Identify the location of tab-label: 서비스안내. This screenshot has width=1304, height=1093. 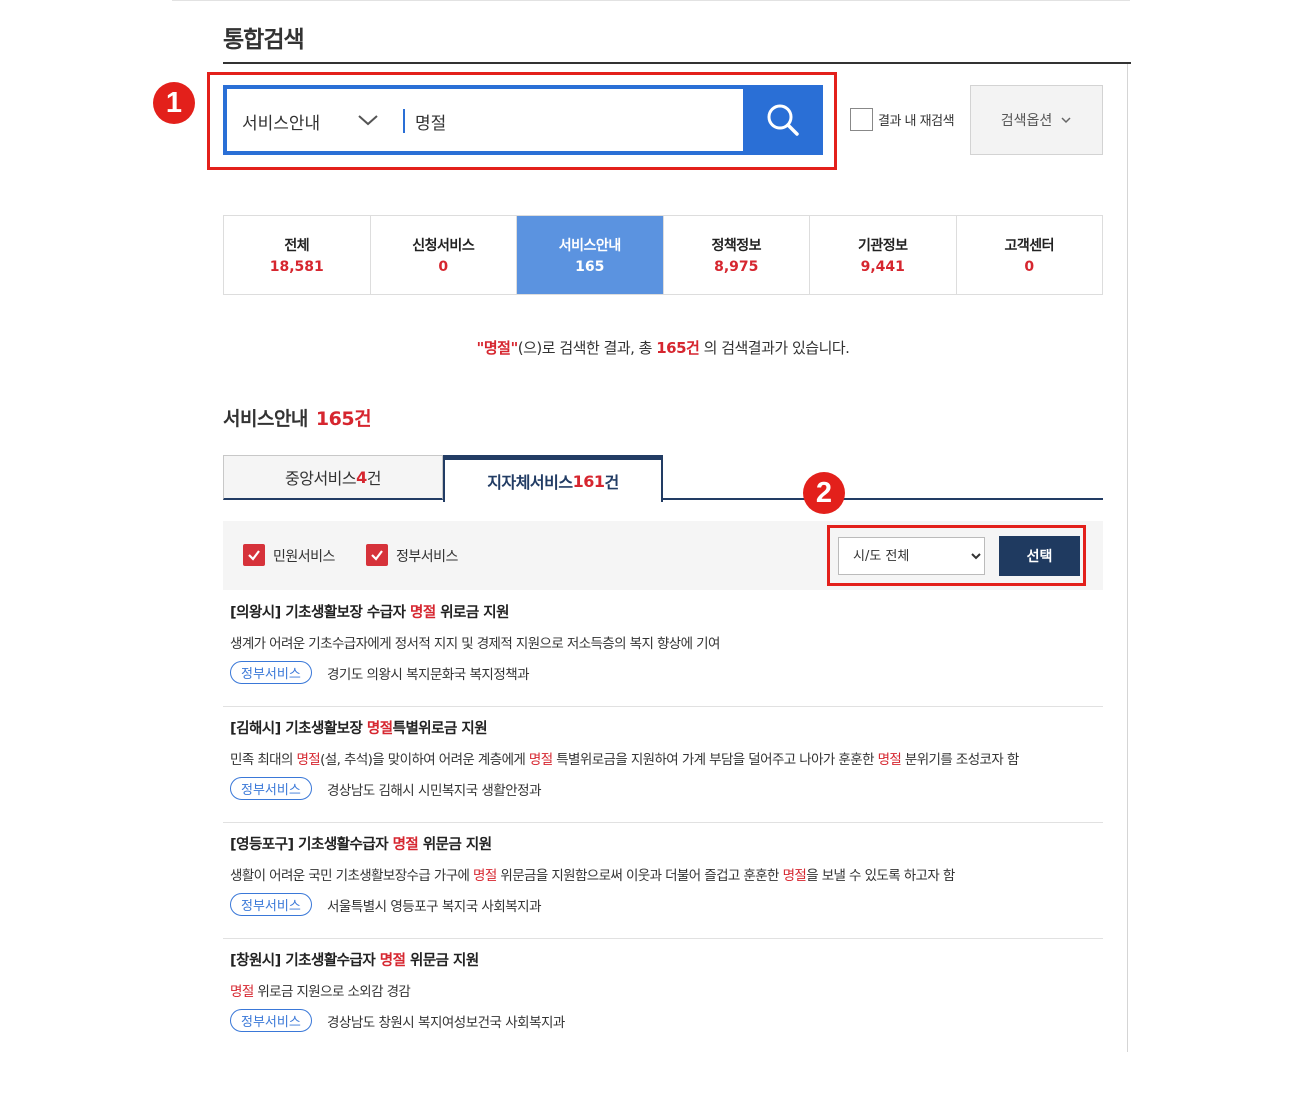
(589, 246).